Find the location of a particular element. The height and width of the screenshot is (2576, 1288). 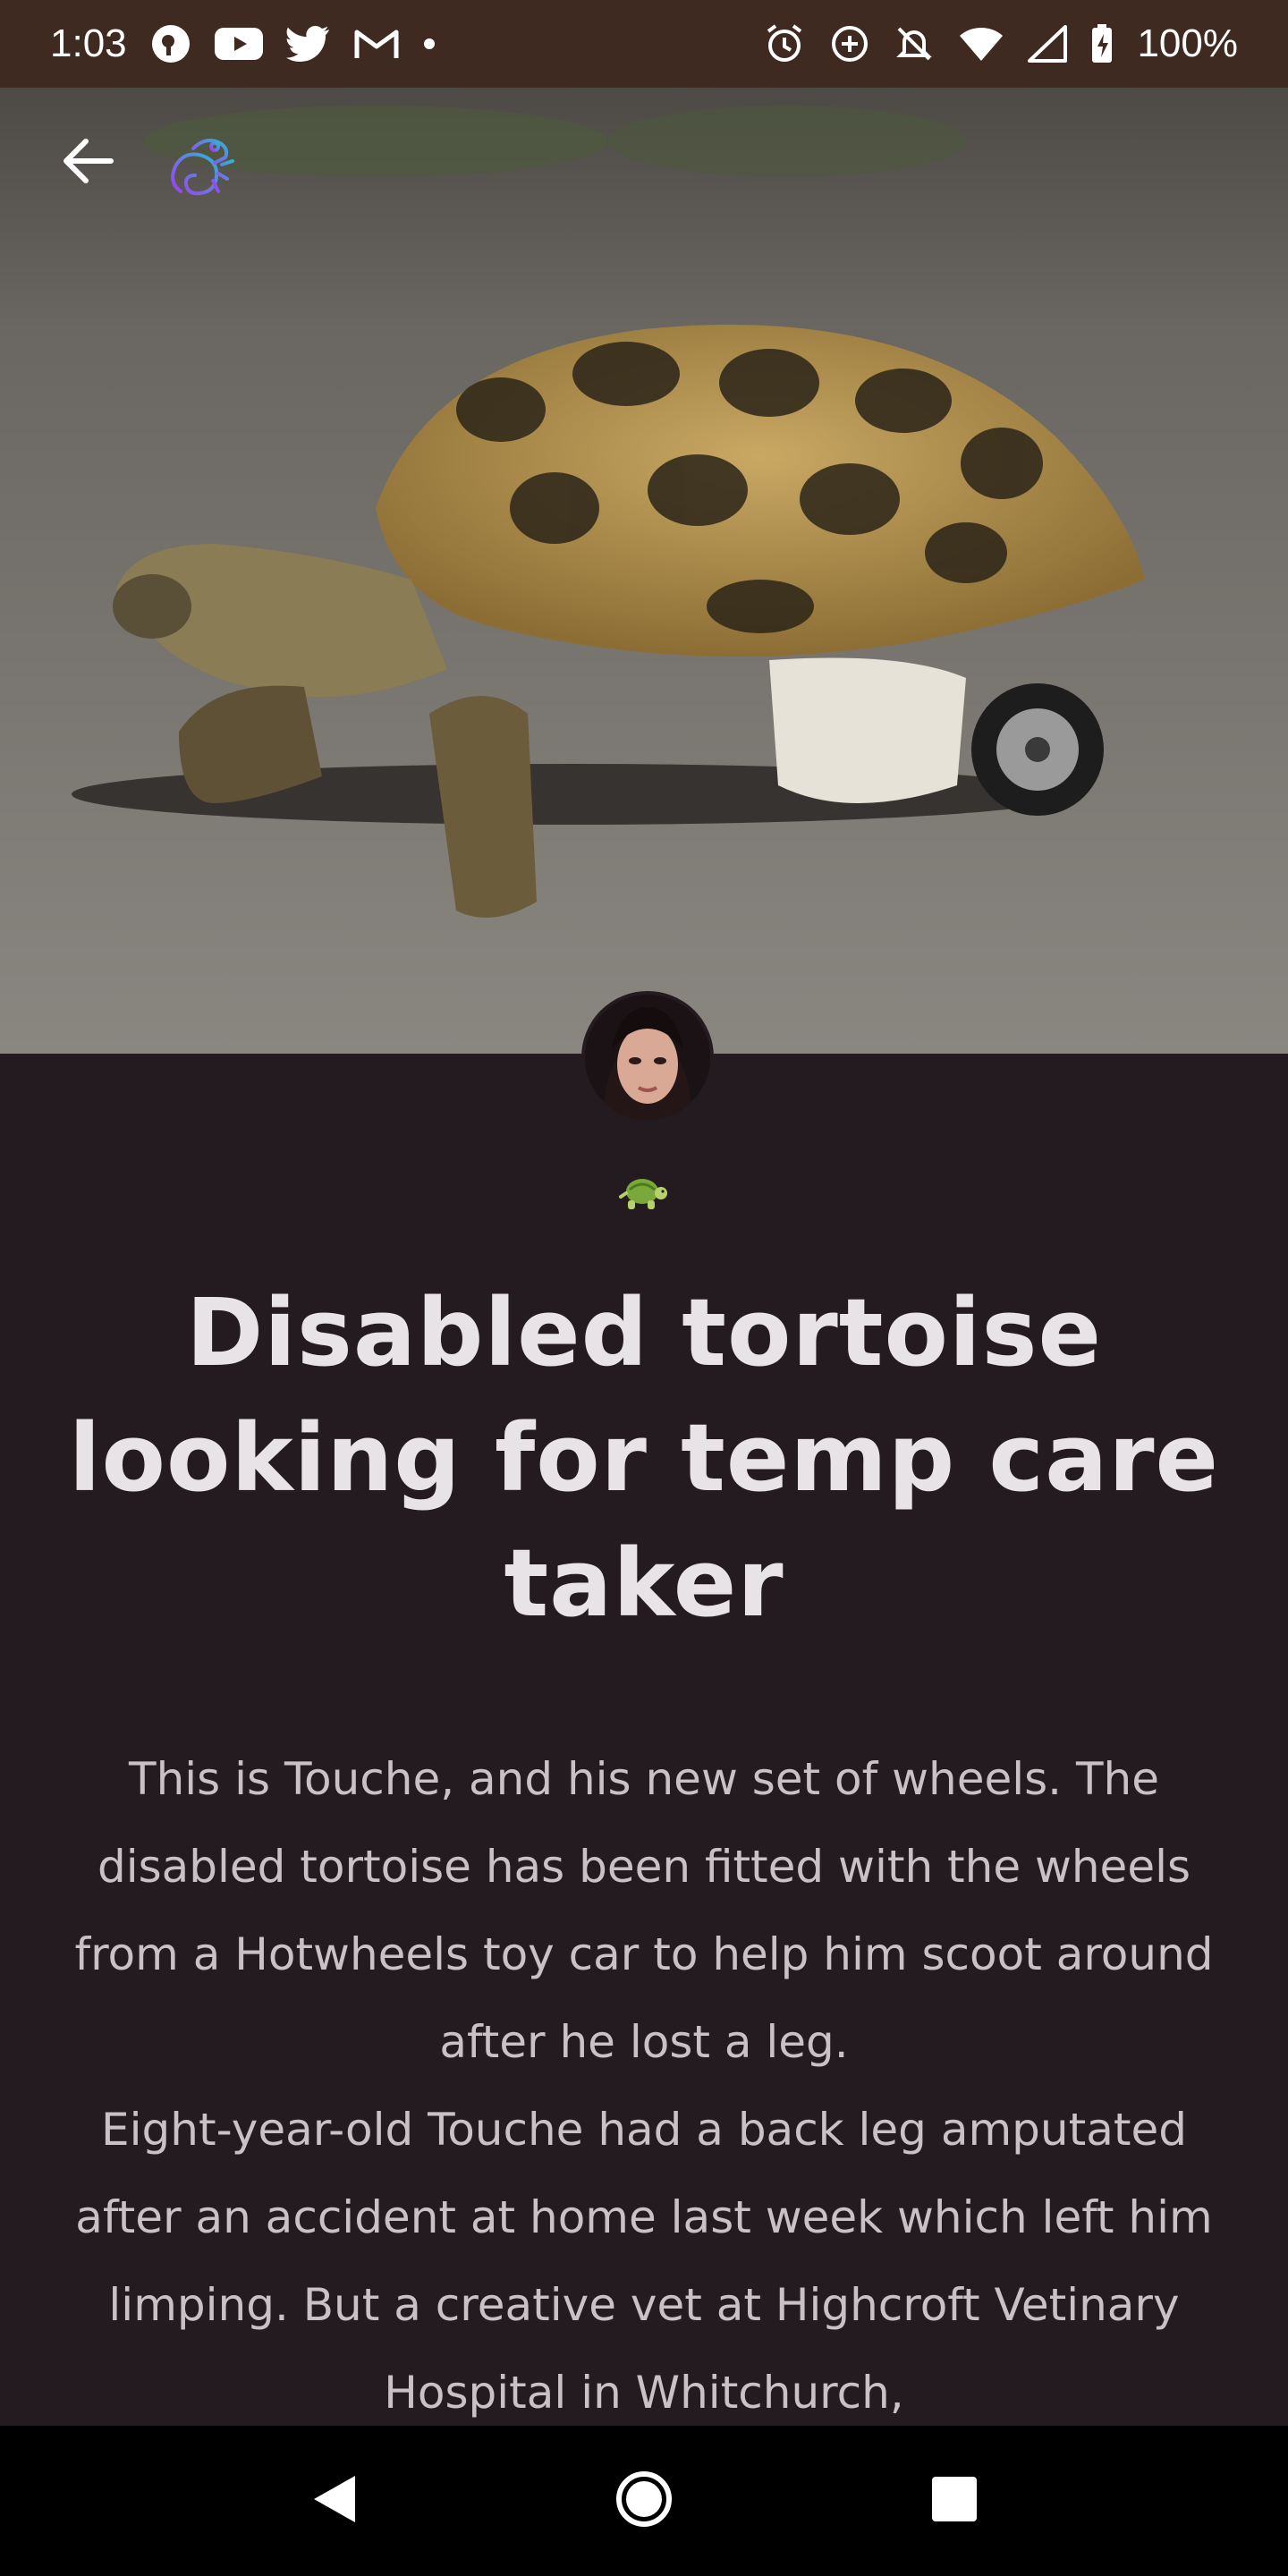

status-bar: 1:03 100% is located at coordinates (644, 44).